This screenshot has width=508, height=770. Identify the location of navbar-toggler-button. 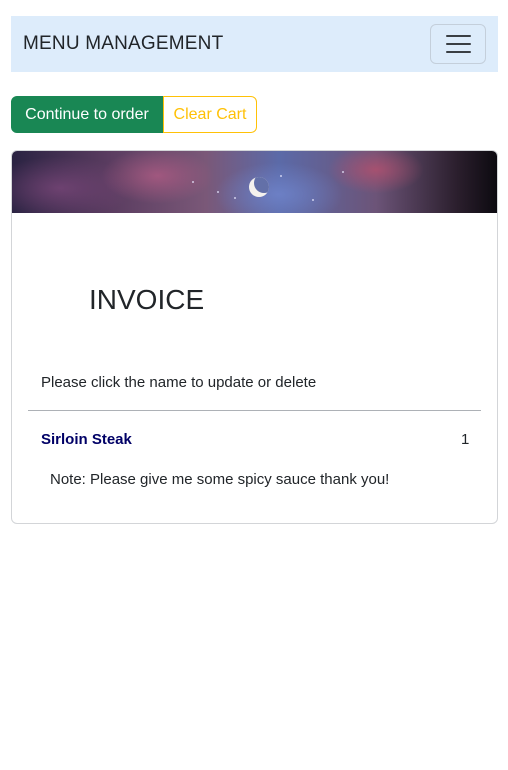
(458, 44).